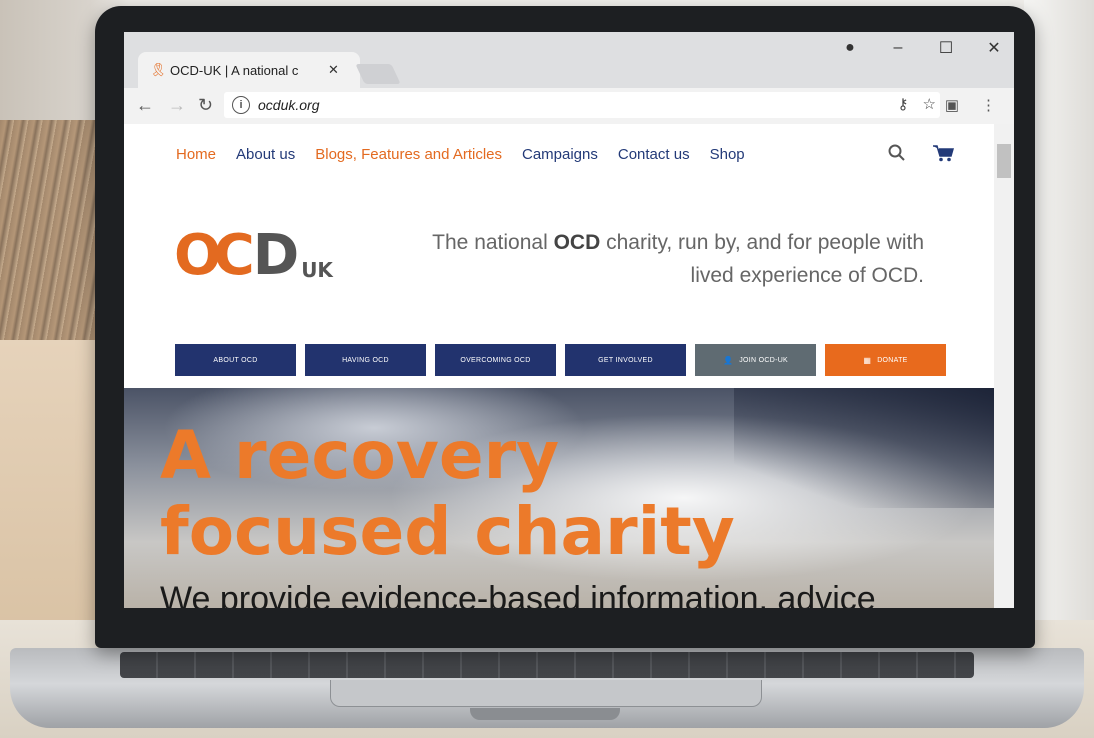 The image size is (1094, 738). What do you see at coordinates (897, 155) in the screenshot?
I see `search-icon` at bounding box center [897, 155].